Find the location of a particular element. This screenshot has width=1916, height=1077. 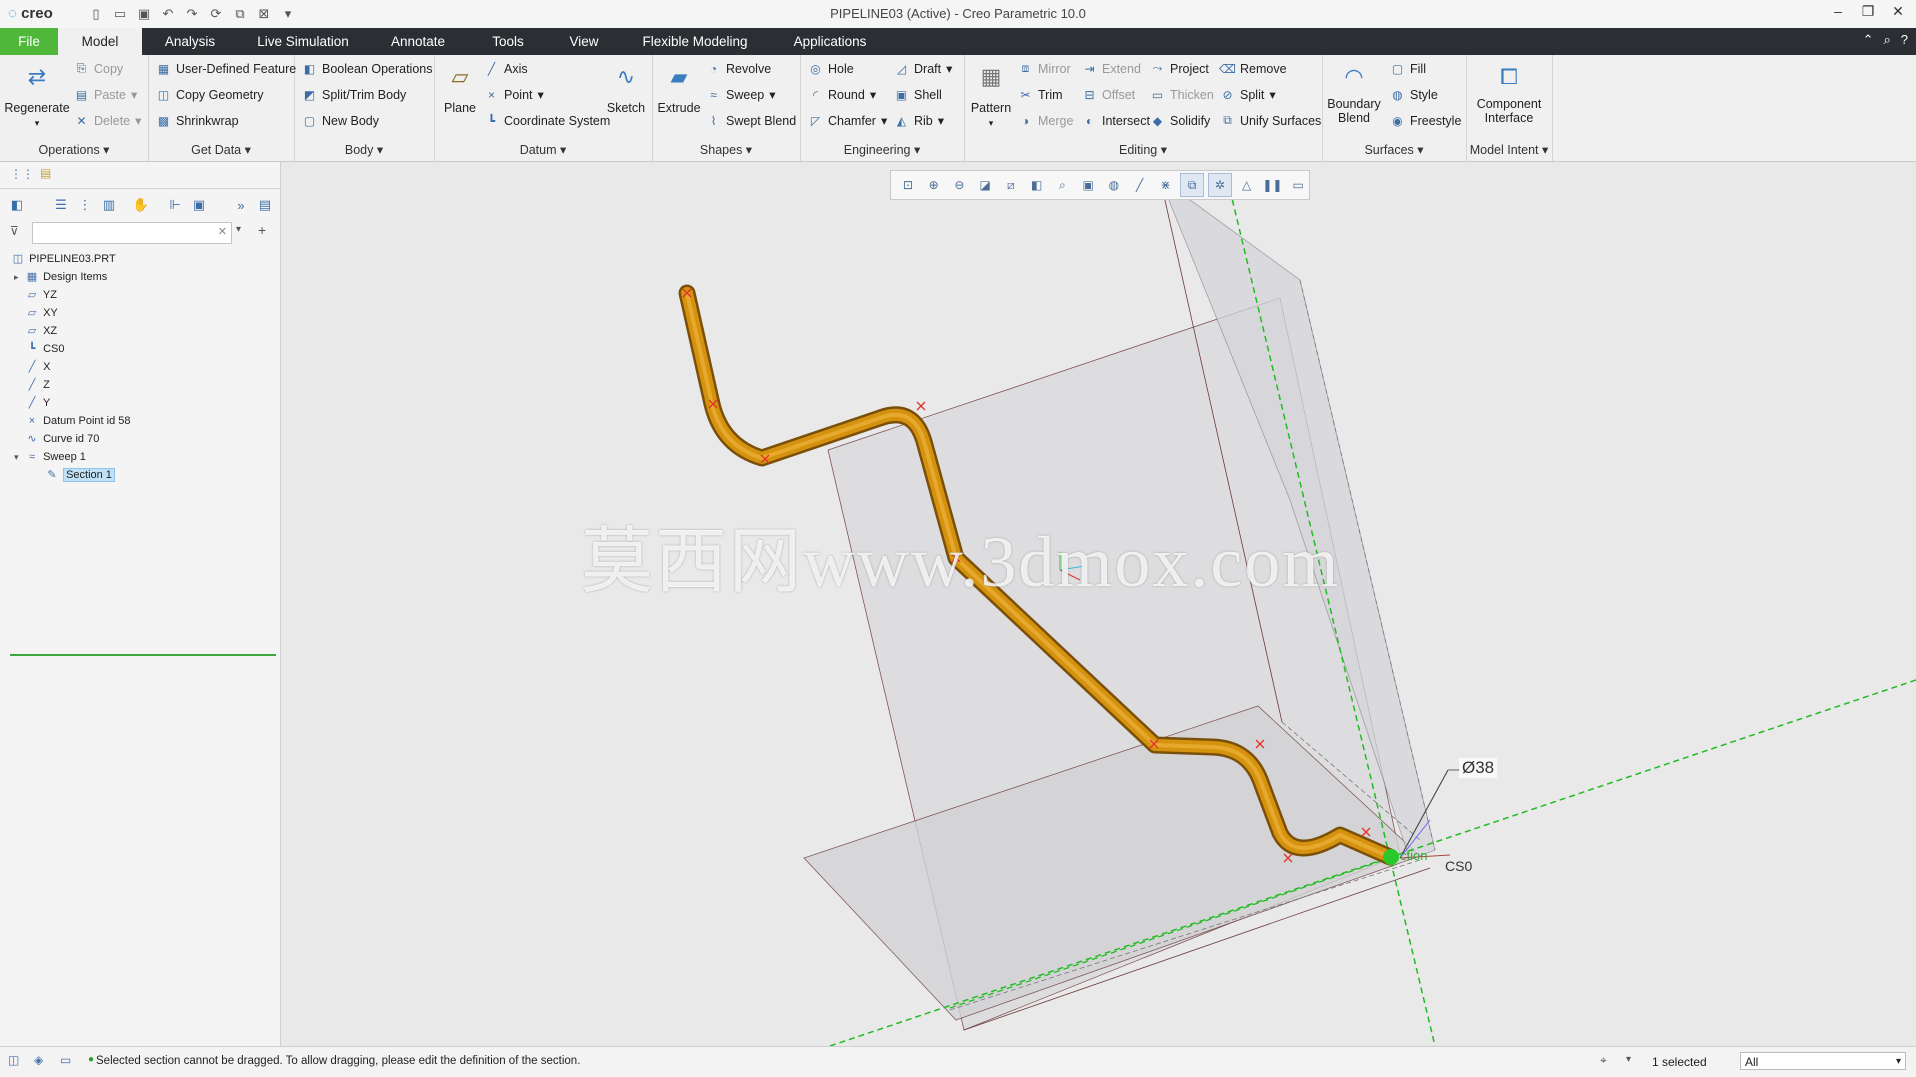

offset-button: ⊟ Offset is located at coordinates (1108, 94).